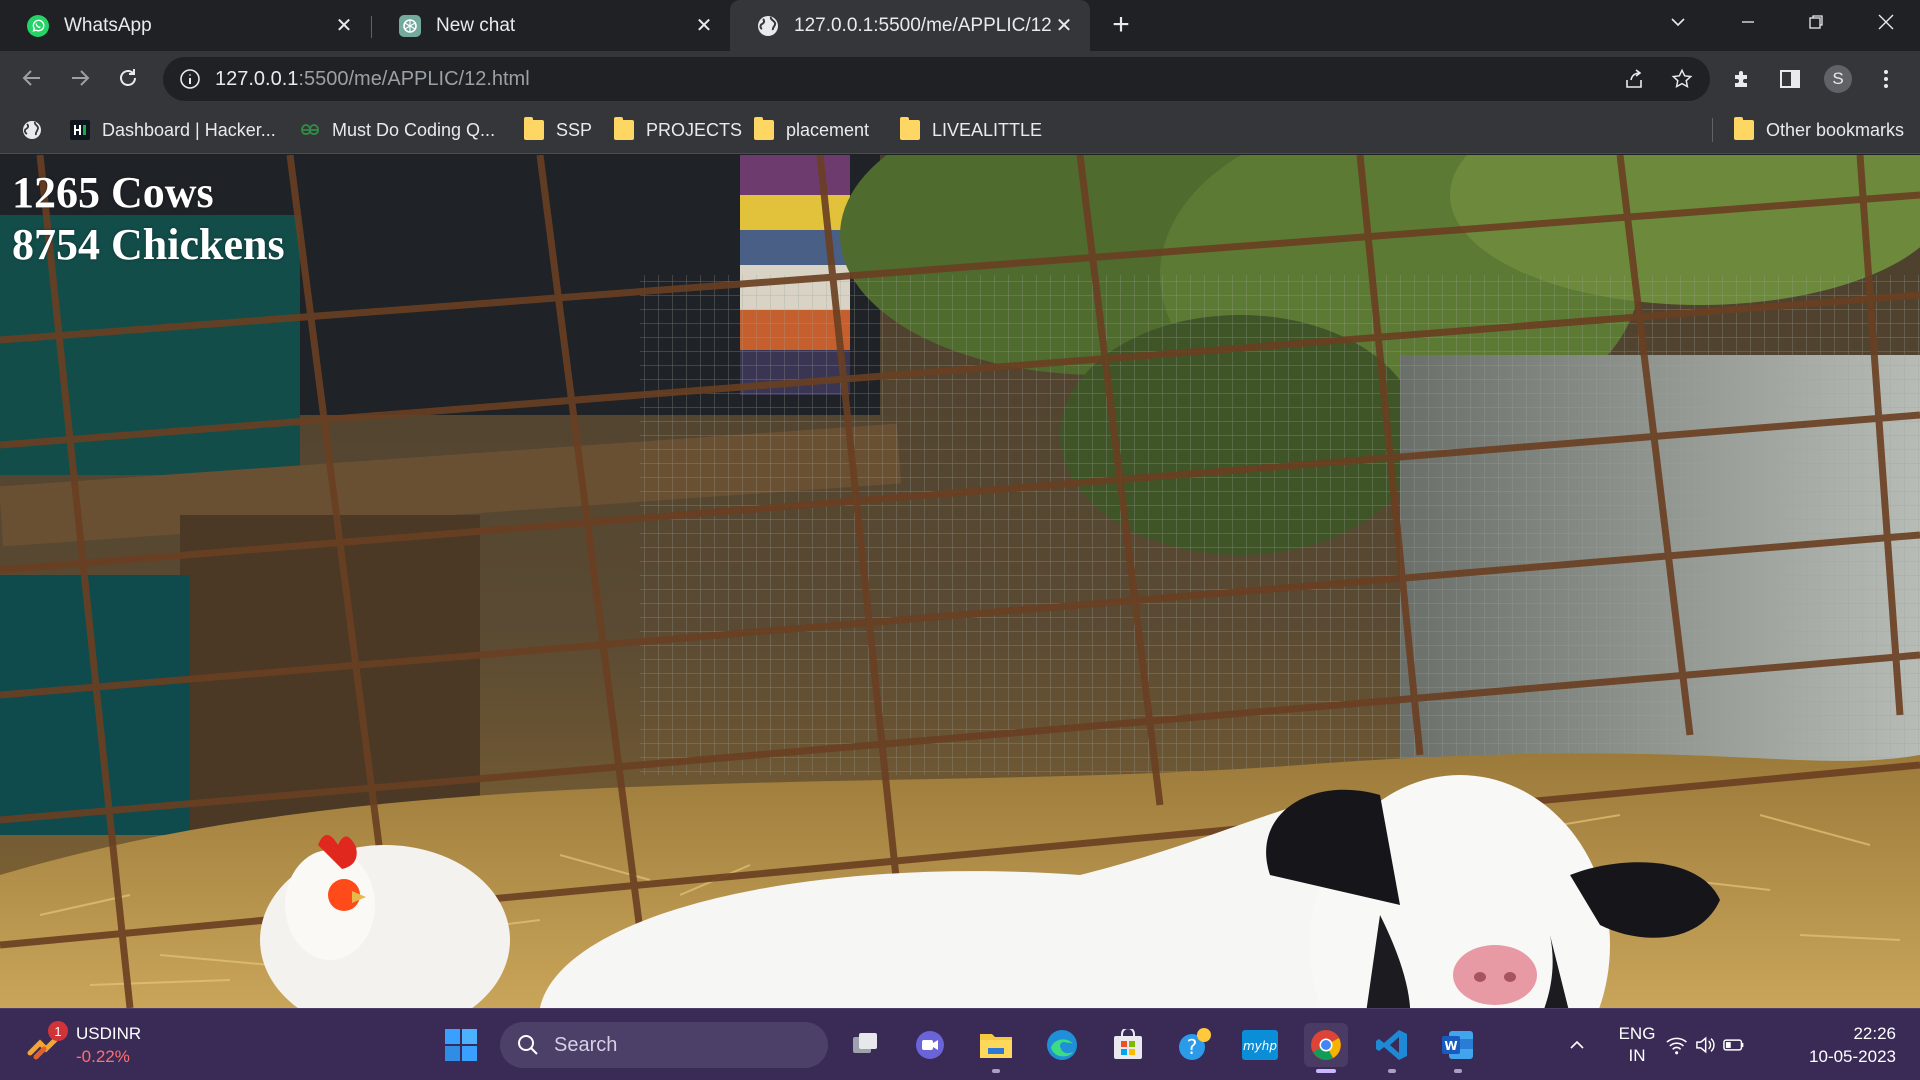 This screenshot has height=1080, width=1920. I want to click on clock: 22:26 10-05-2023, so click(1836, 1044).